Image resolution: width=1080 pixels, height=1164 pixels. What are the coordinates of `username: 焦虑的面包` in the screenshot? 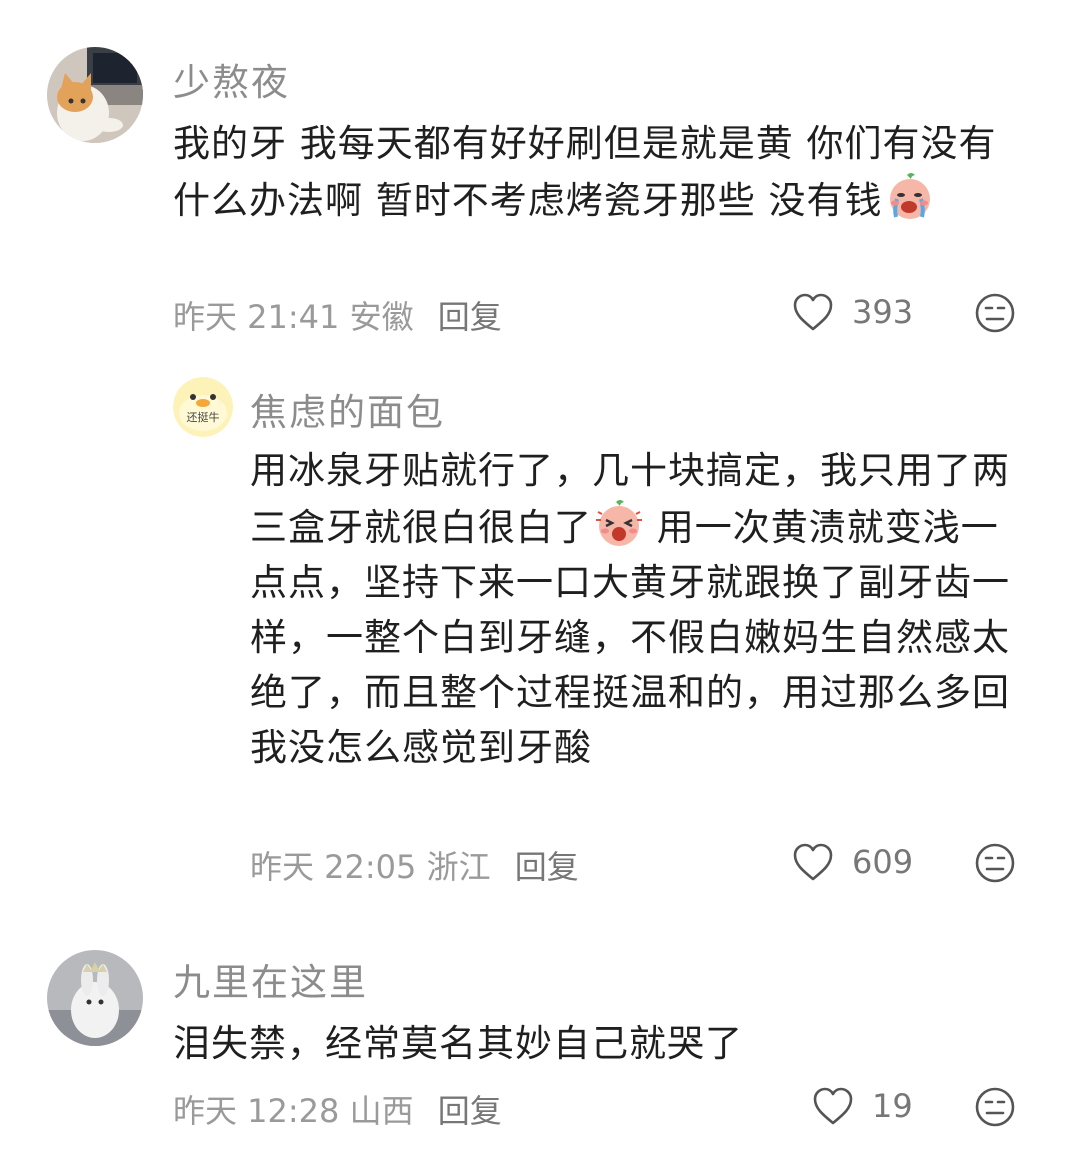 It's located at (347, 409).